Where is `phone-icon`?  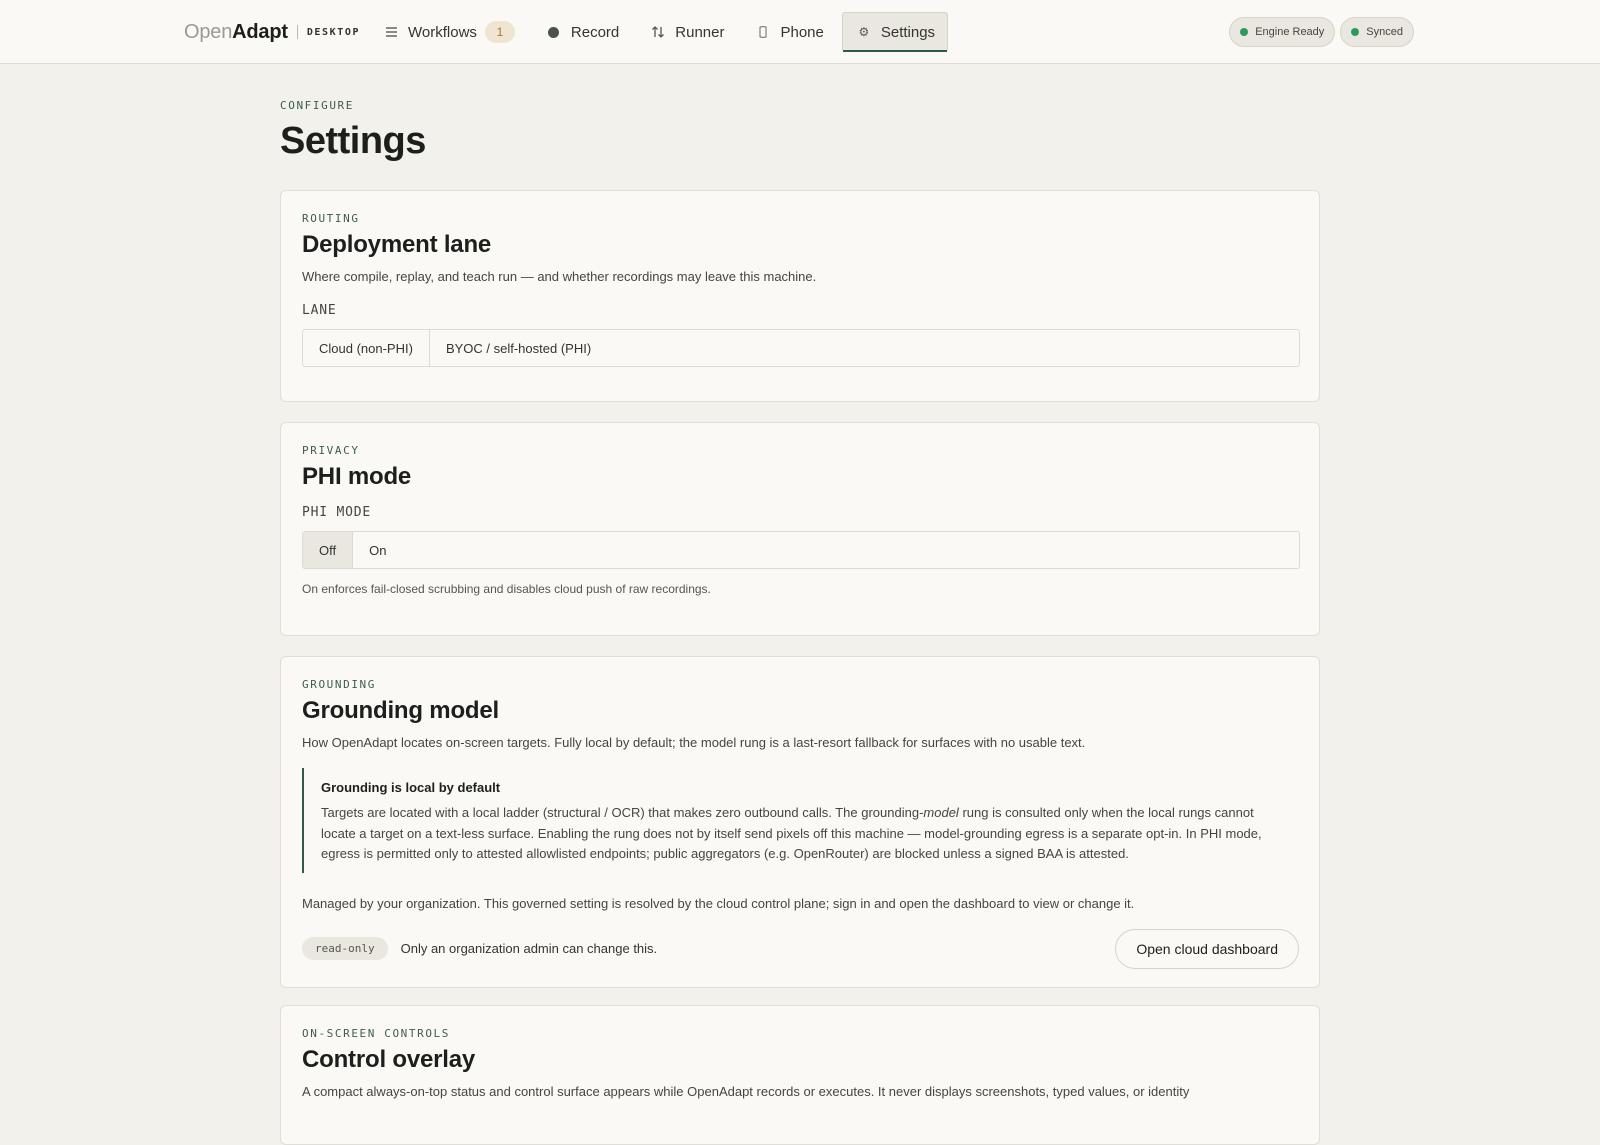 phone-icon is located at coordinates (763, 32).